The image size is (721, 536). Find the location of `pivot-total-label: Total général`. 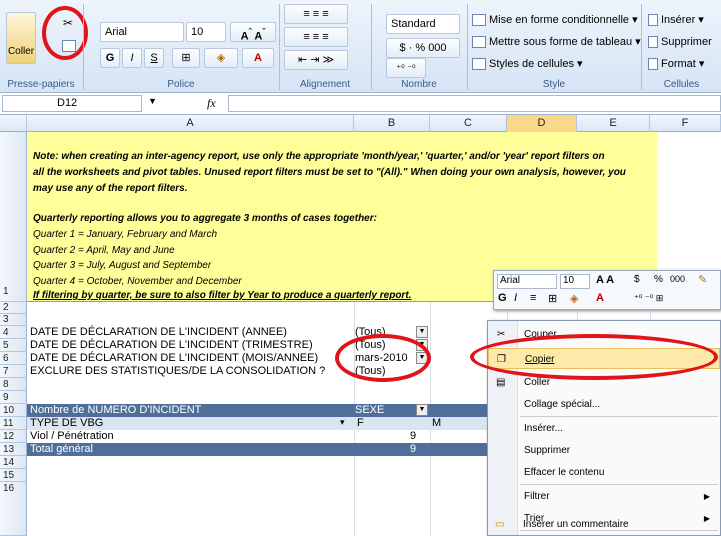

pivot-total-label: Total général is located at coordinates (61, 449).